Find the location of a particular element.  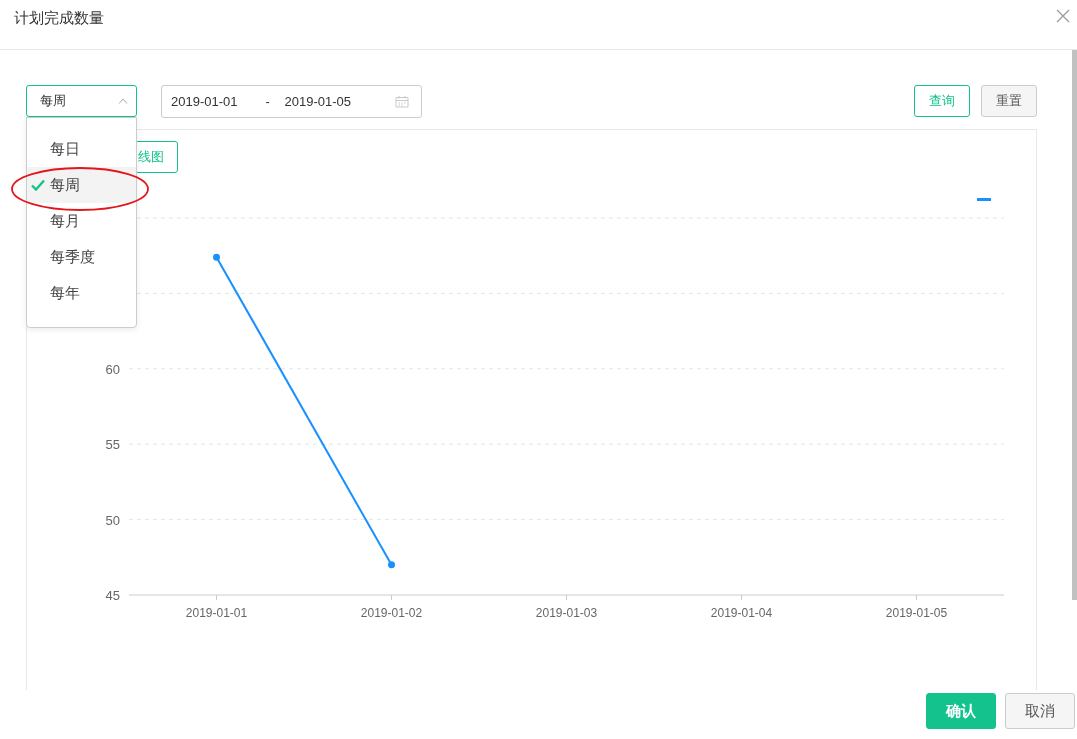

end-date: 2019-01-05 is located at coordinates (317, 101).